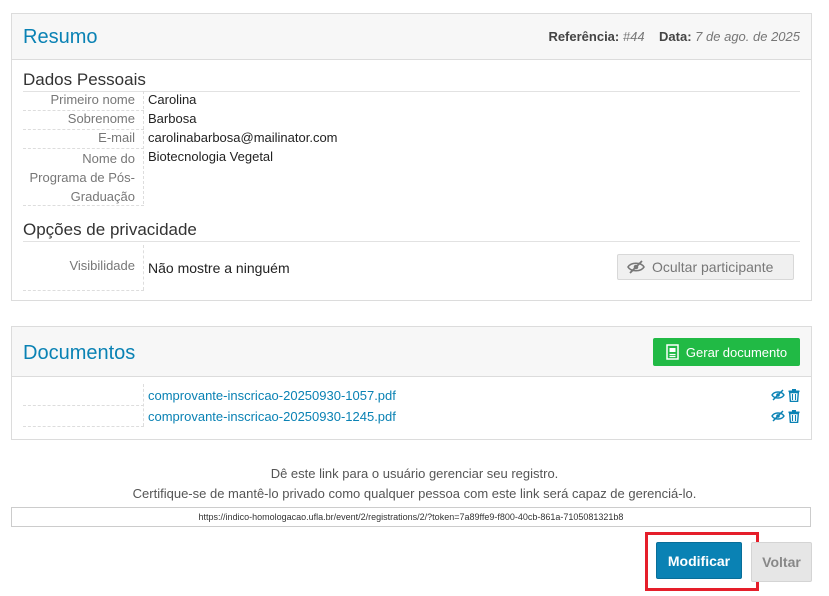  Describe the element at coordinates (60, 37) in the screenshot. I see `summary-title: Resumo` at that location.